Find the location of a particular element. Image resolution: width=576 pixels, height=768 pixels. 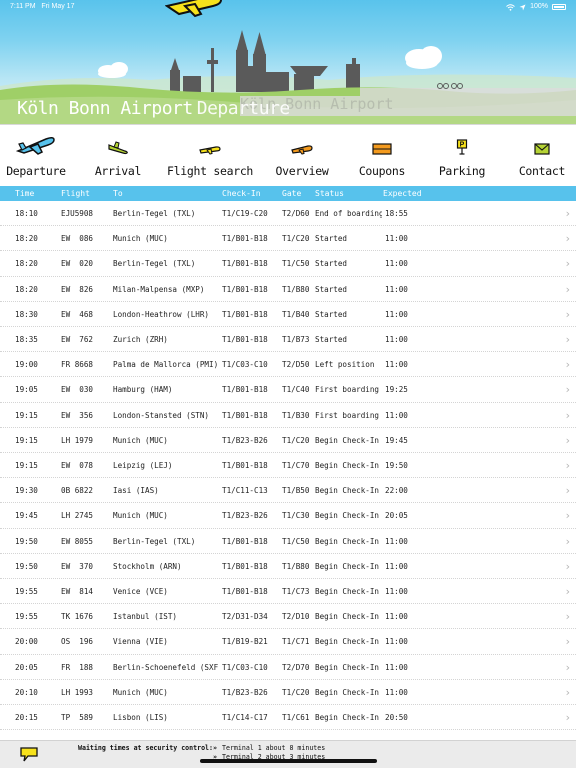

cell-time: 18:35 is located at coordinates (26, 339).